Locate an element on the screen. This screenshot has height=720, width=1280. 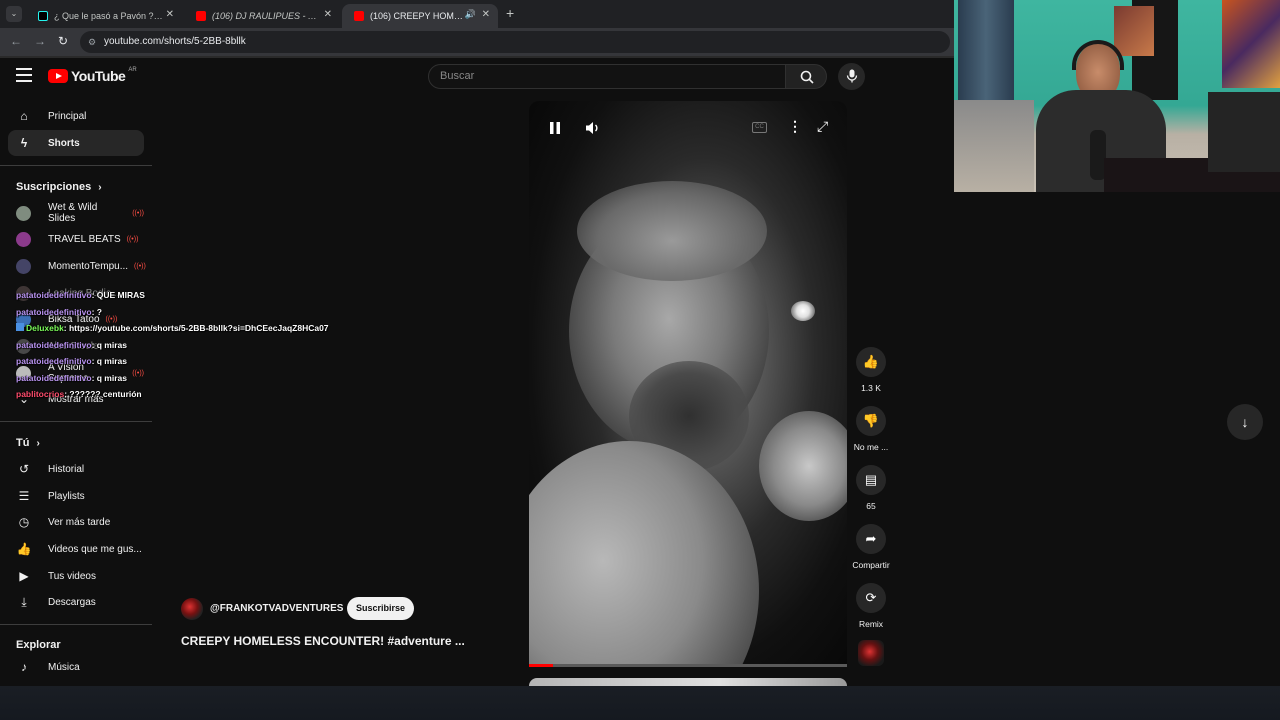
menu-icon is located at coordinates (24, 76).